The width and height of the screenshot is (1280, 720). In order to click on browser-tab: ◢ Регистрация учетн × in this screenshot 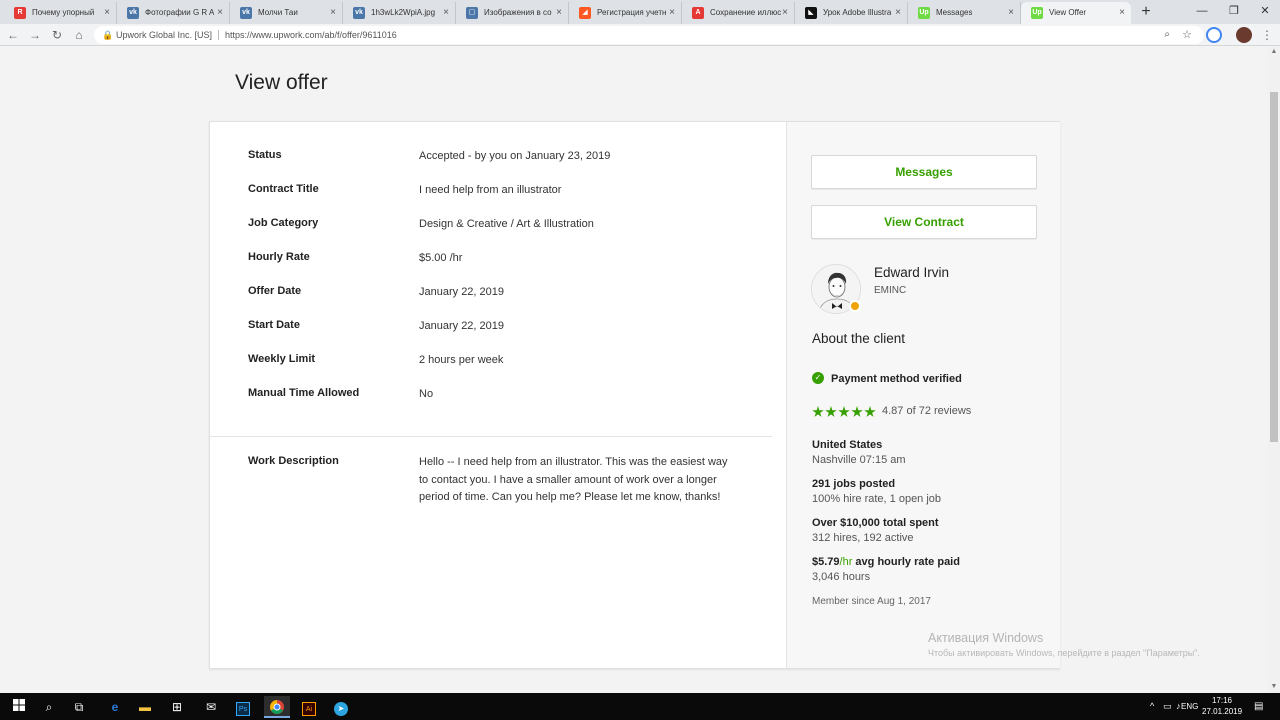, I will do `click(625, 13)`.